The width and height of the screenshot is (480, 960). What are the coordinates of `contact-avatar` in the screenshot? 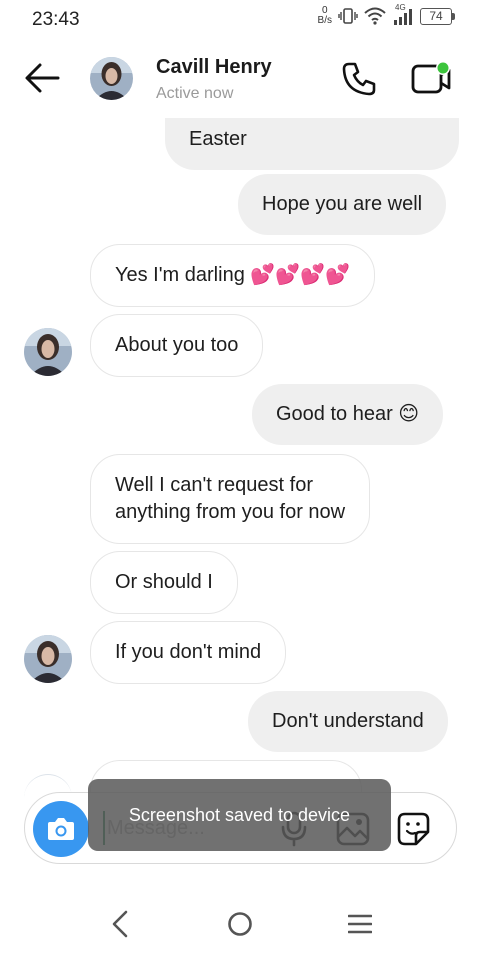 It's located at (111, 78).